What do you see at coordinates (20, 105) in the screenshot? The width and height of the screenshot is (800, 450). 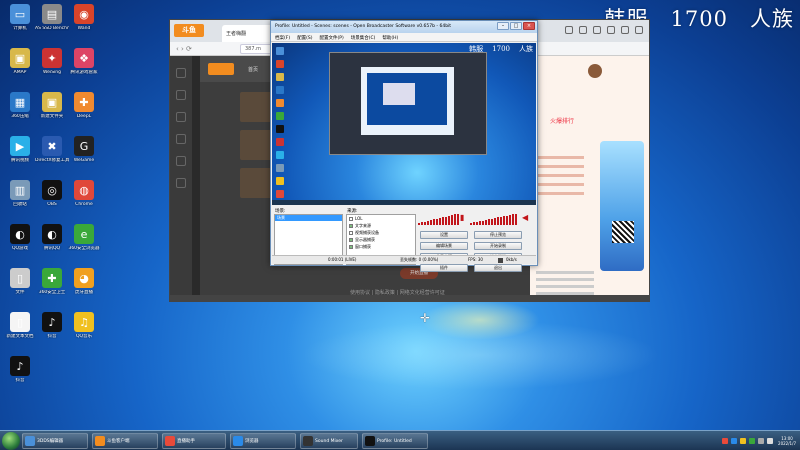 I see `desktop-icon: ▦ 360压缩` at bounding box center [20, 105].